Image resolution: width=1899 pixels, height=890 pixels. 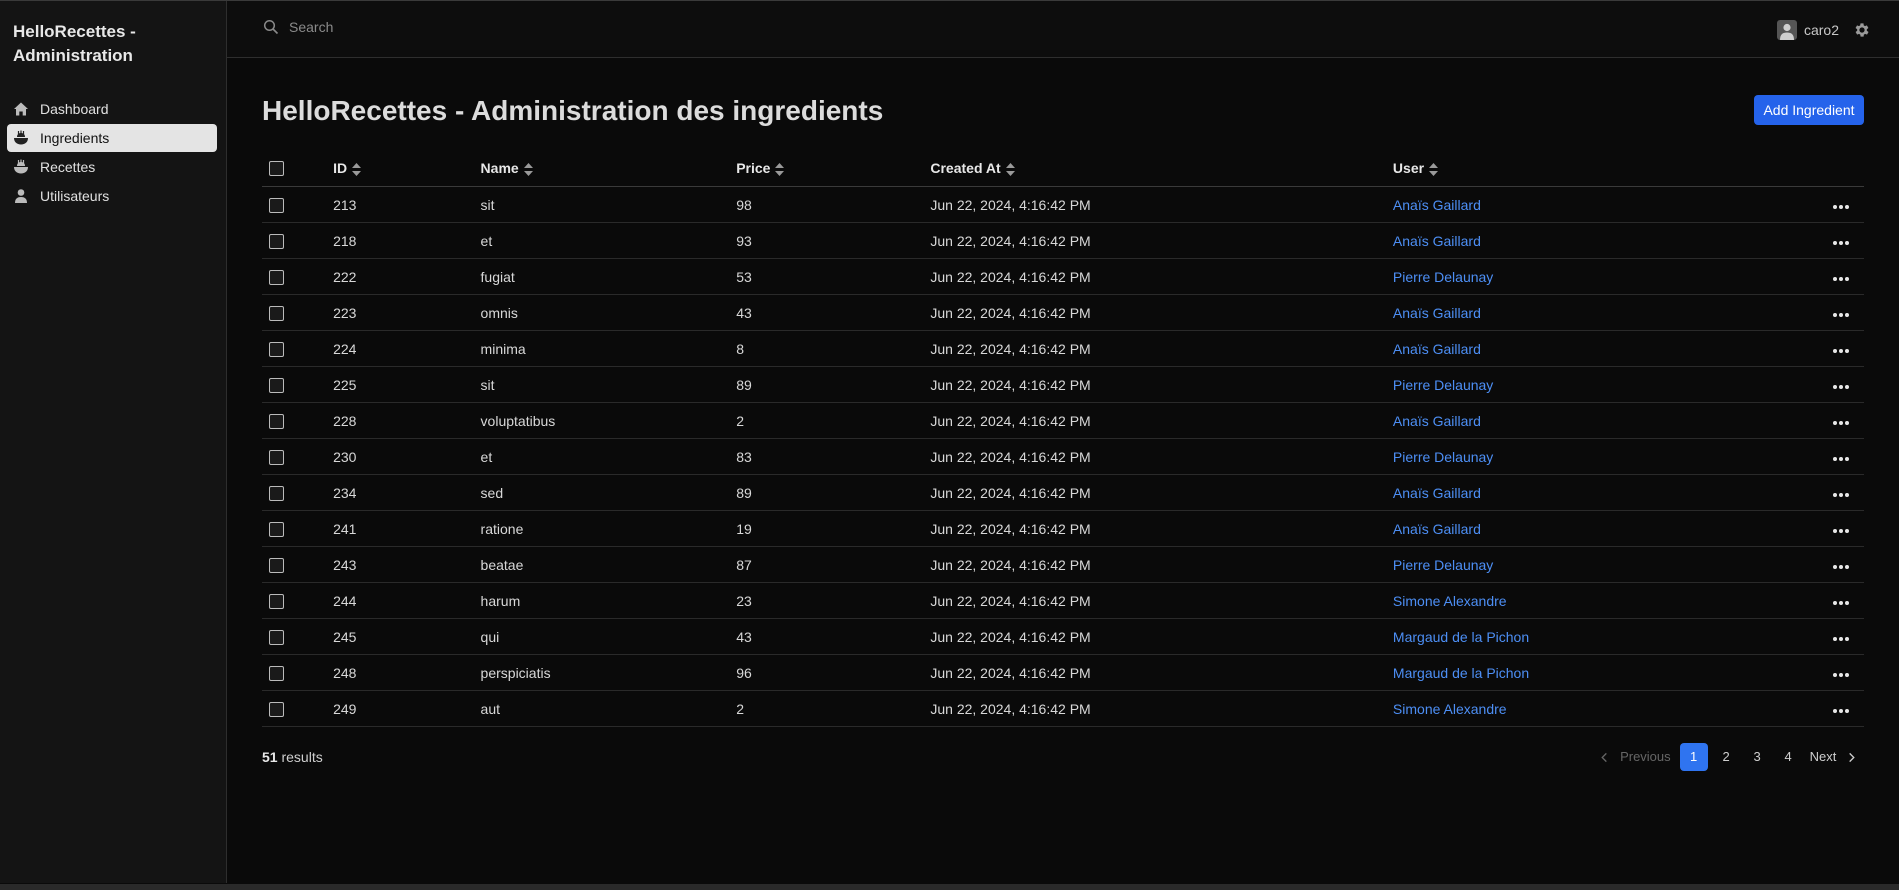 I want to click on sidebar-item-recettes: Recettes, so click(x=112, y=167).